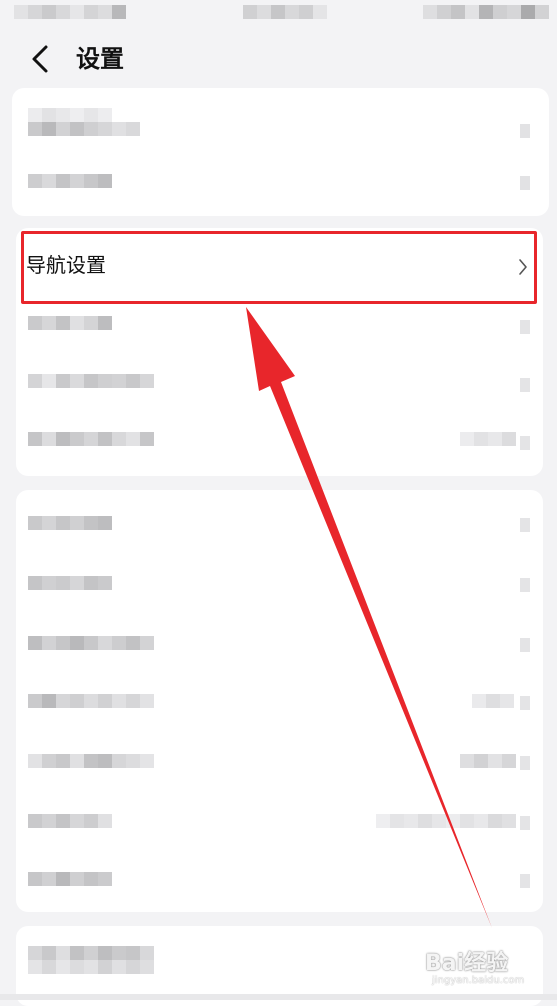 The width and height of the screenshot is (557, 1006). Describe the element at coordinates (66, 265) in the screenshot. I see `nav-settings-label: 导航设置` at that location.